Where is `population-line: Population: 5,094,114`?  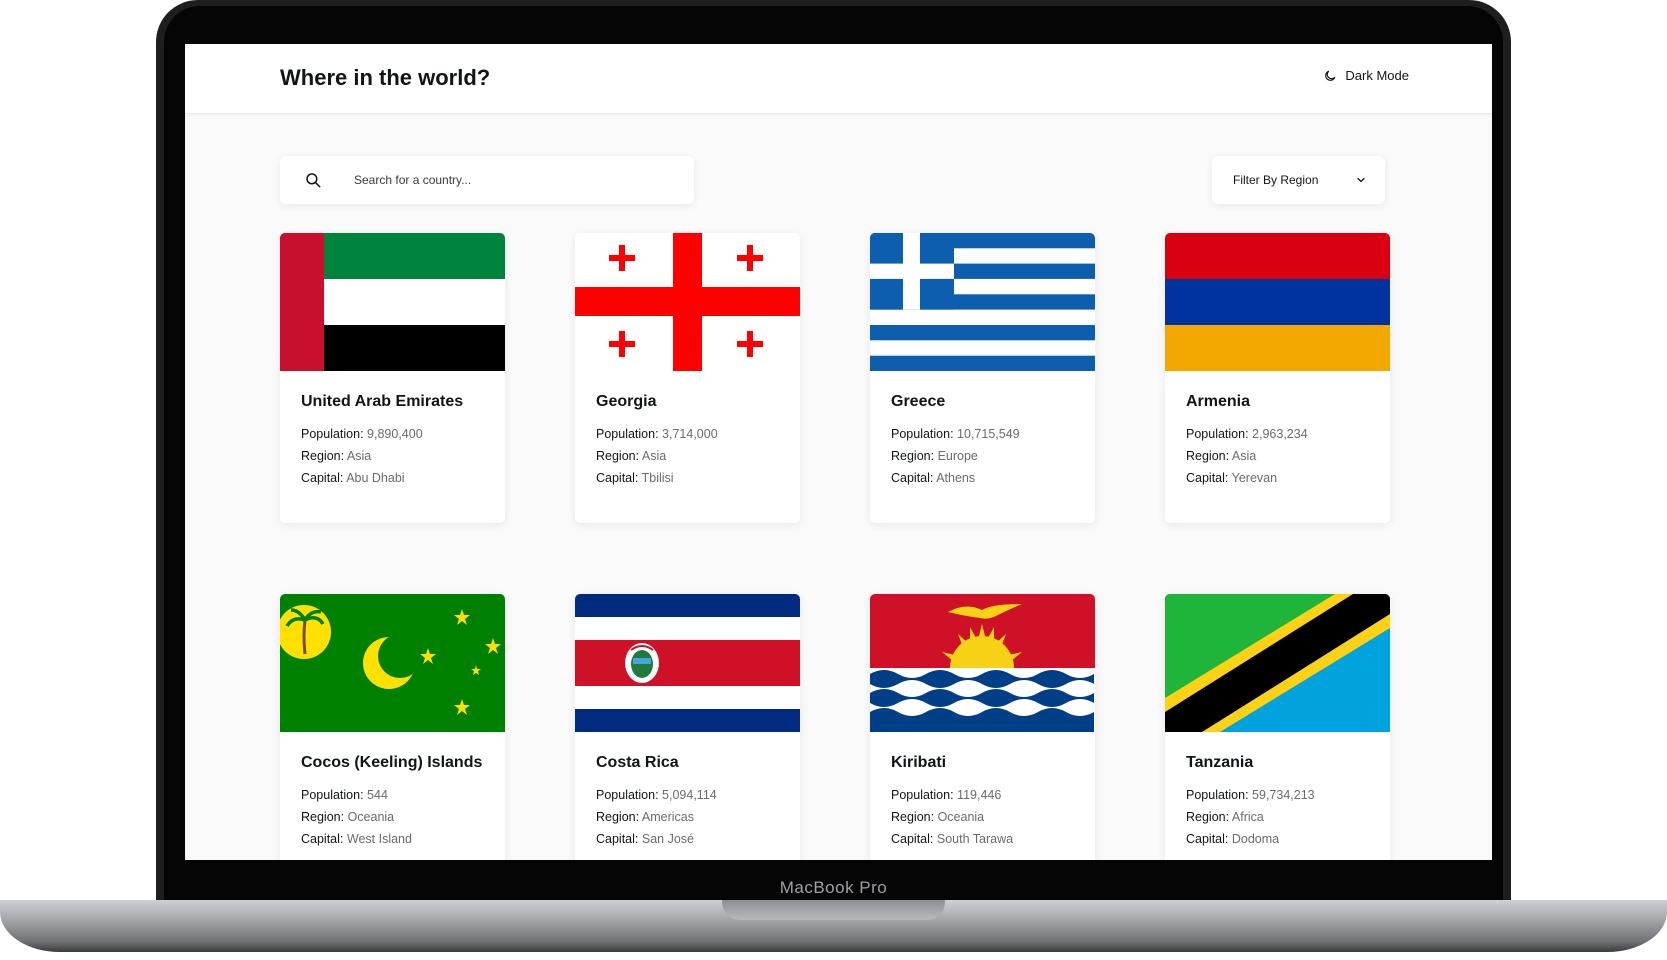 population-line: Population: 5,094,114 is located at coordinates (656, 795).